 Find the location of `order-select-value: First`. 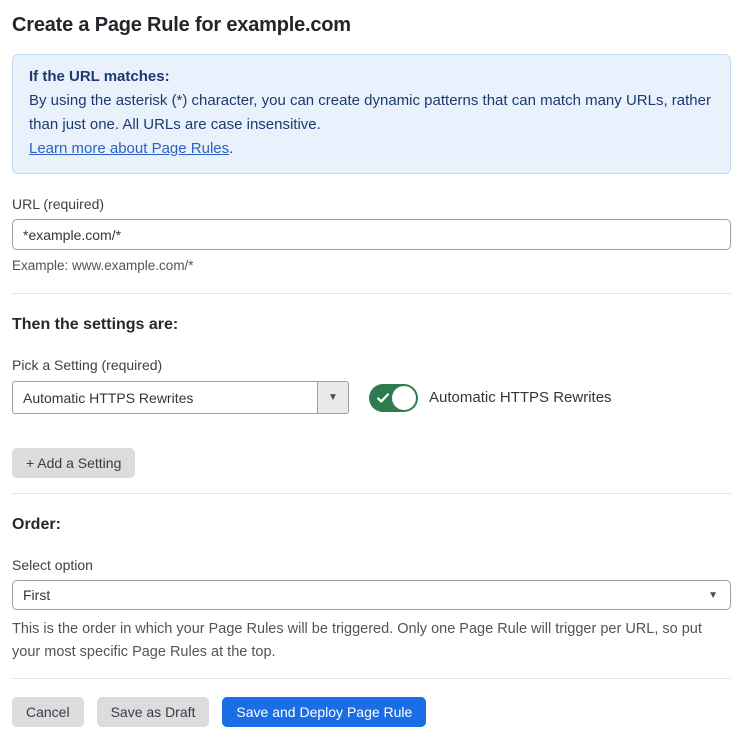

order-select-value: First is located at coordinates (37, 595).